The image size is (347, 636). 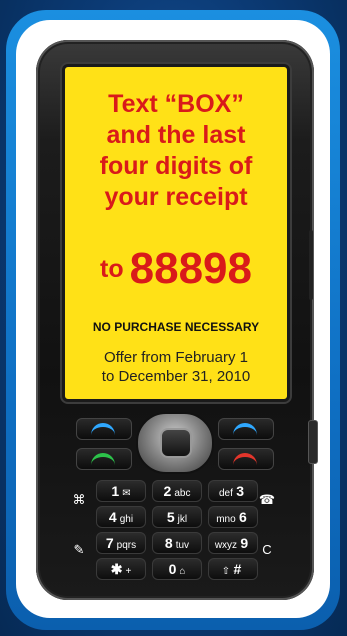 I want to click on call-icon, so click(x=103, y=460).